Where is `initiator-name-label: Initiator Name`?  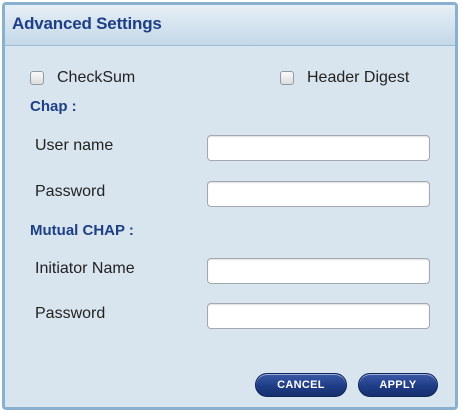
initiator-name-label: Initiator Name is located at coordinates (85, 268).